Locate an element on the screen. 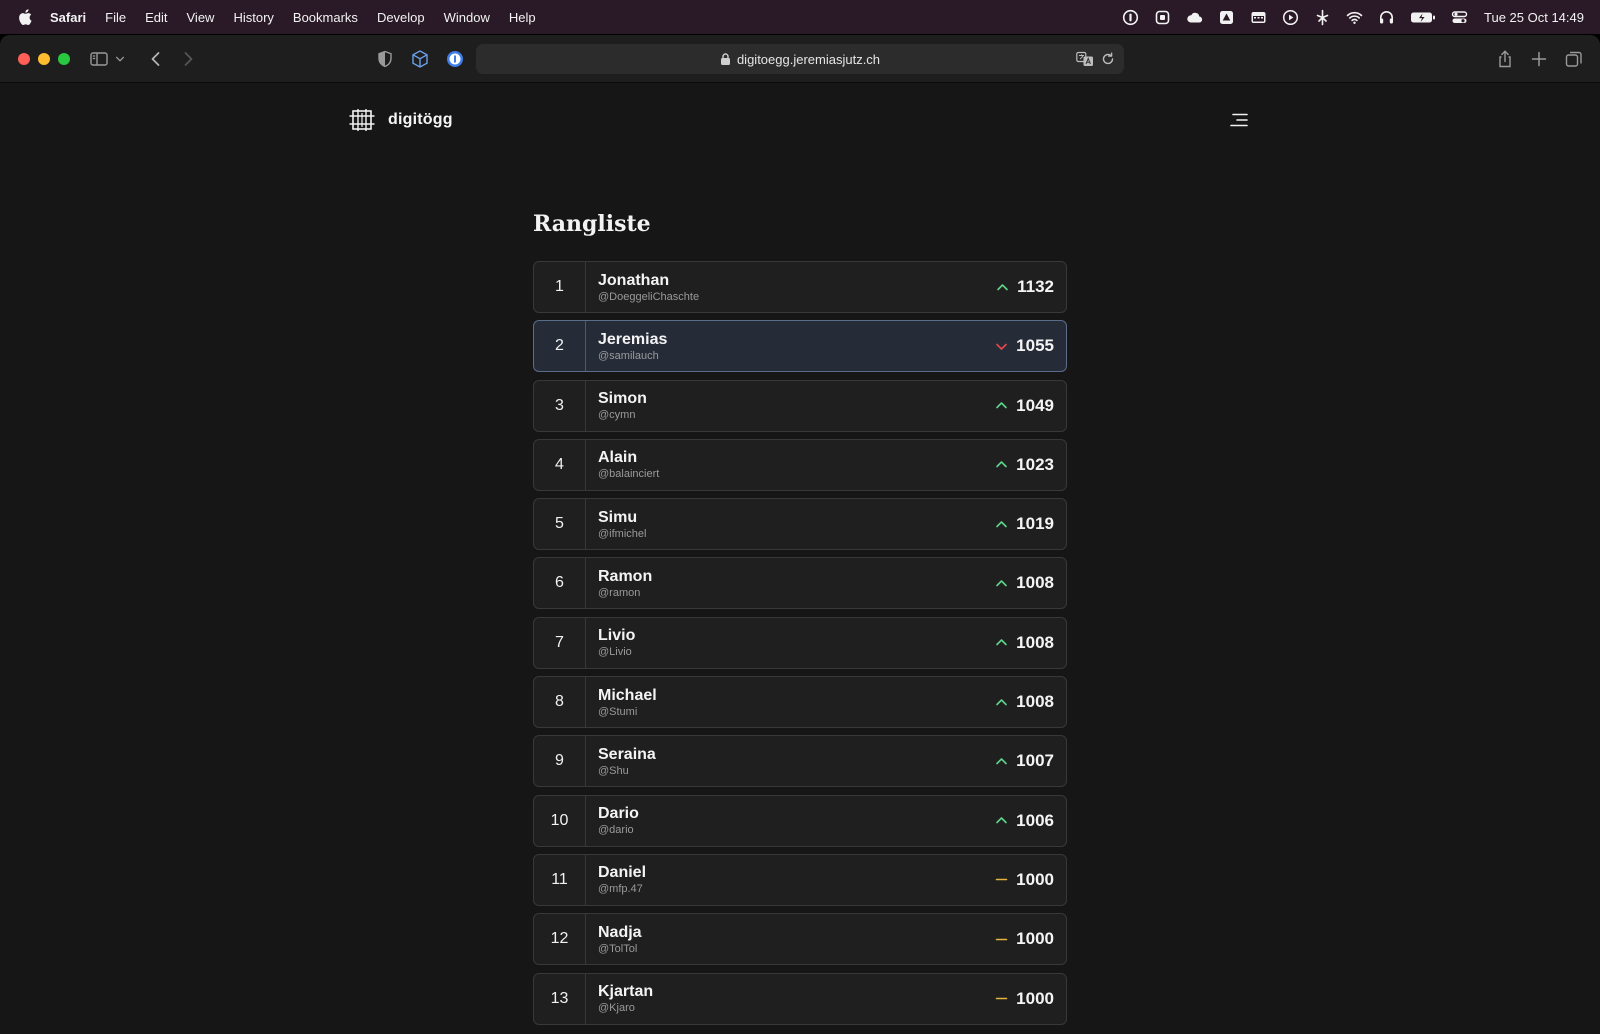  close-window-button is located at coordinates (24, 59).